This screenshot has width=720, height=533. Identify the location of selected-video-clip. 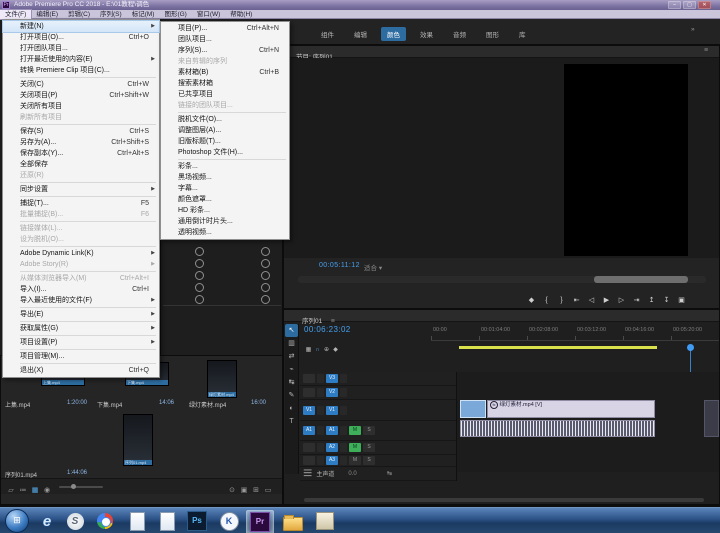
(473, 409).